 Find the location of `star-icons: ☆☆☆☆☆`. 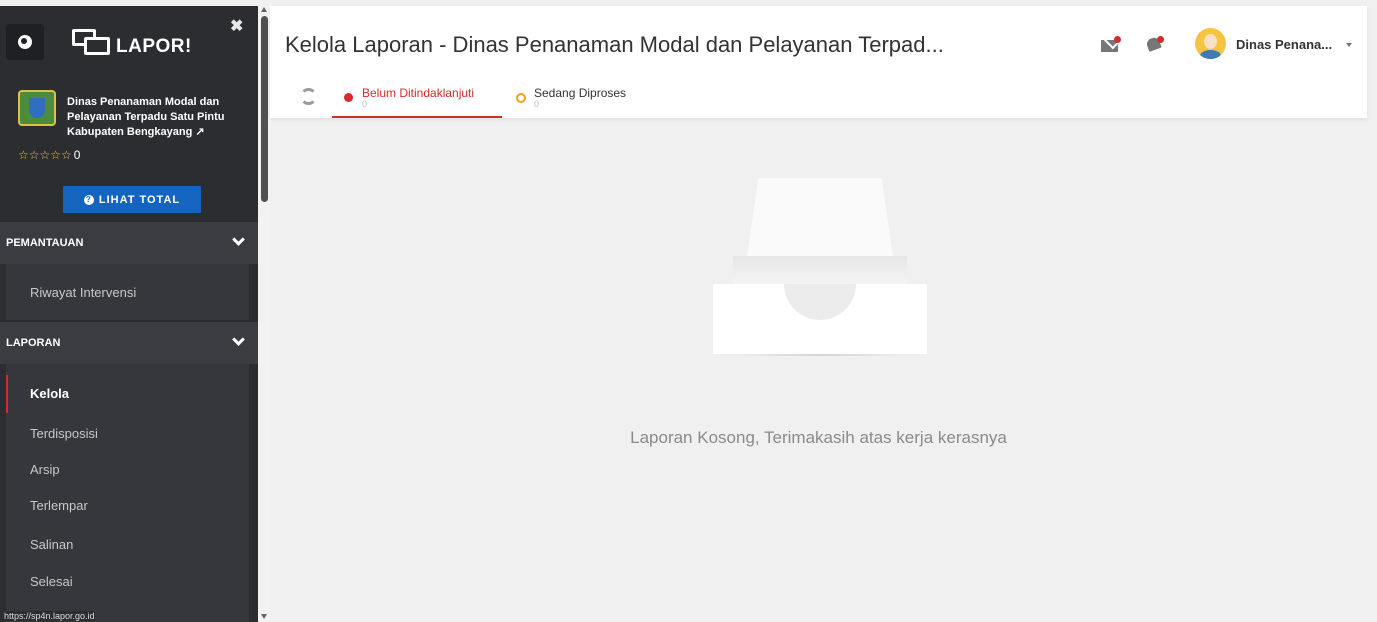

star-icons: ☆☆☆☆☆ is located at coordinates (45, 155).